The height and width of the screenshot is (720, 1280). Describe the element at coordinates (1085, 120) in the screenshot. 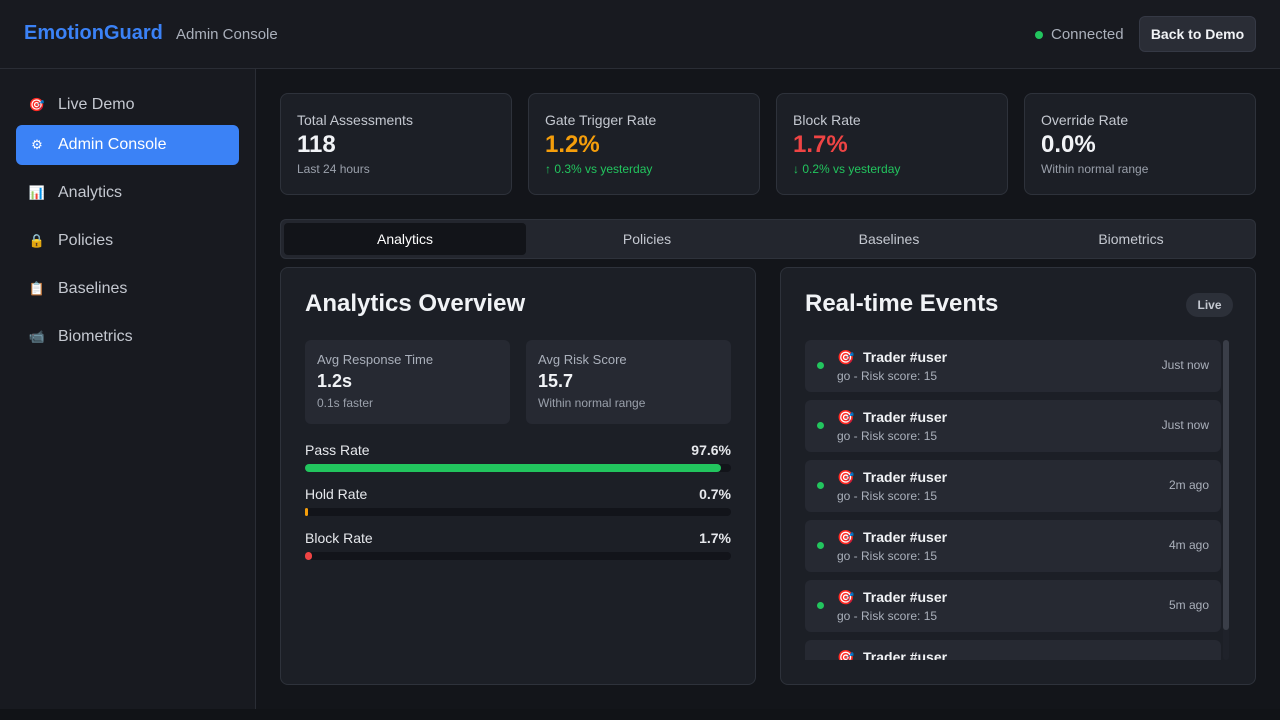

I see `stat-label: Override Rate` at that location.